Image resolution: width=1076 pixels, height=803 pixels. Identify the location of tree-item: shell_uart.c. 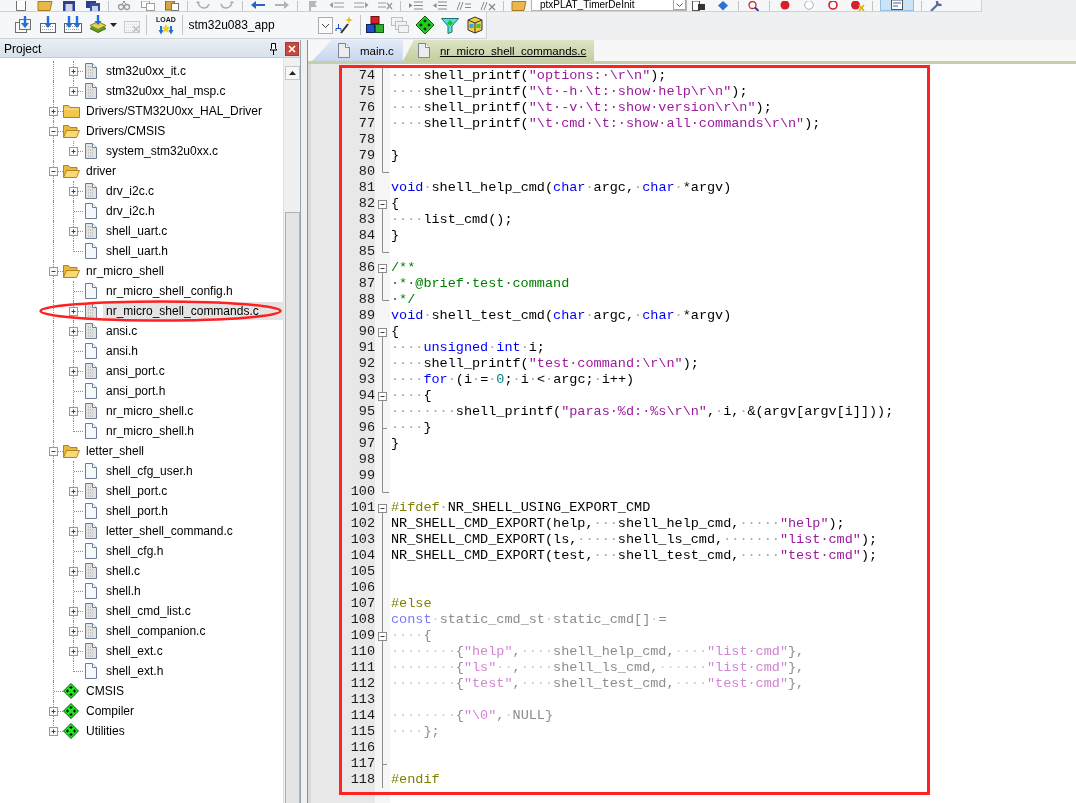
(137, 231).